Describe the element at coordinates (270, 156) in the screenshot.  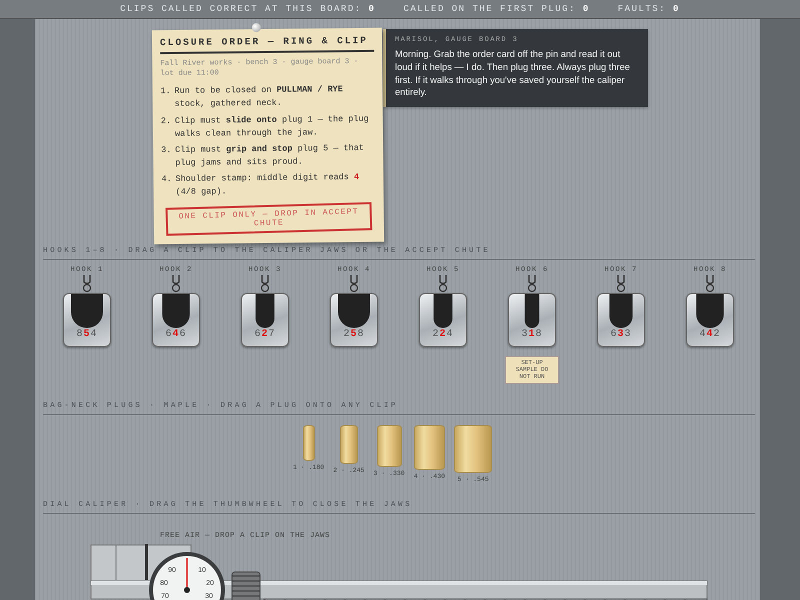
I see `order-rule: Clip must grip and stop plug 5 — that plug jams and sits proud.` at that location.